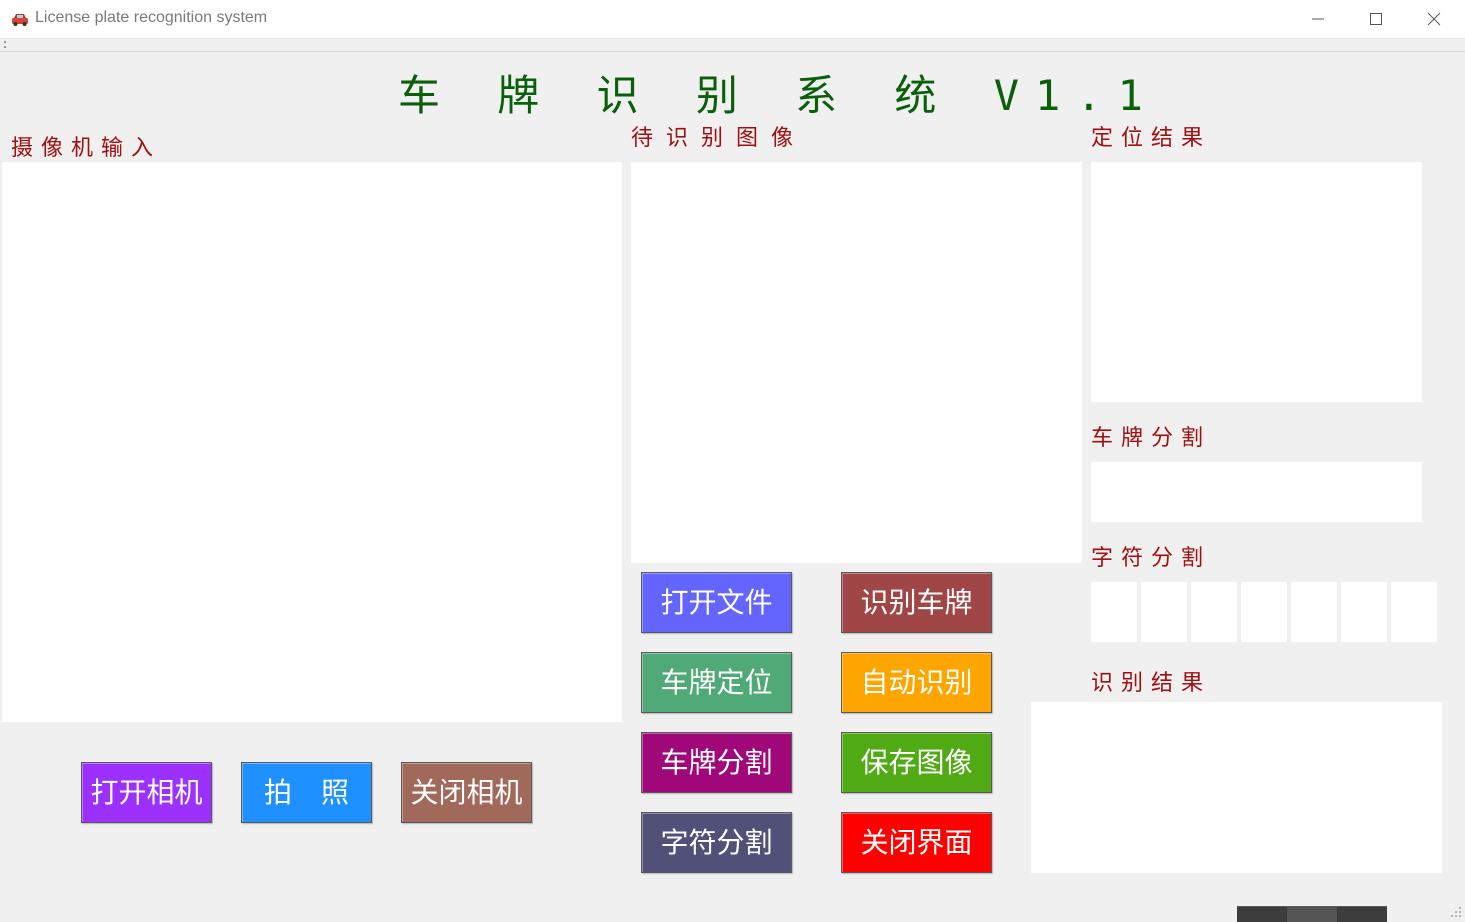 Image resolution: width=1465 pixels, height=922 pixels. I want to click on recognition-result-panel, so click(1236, 787).